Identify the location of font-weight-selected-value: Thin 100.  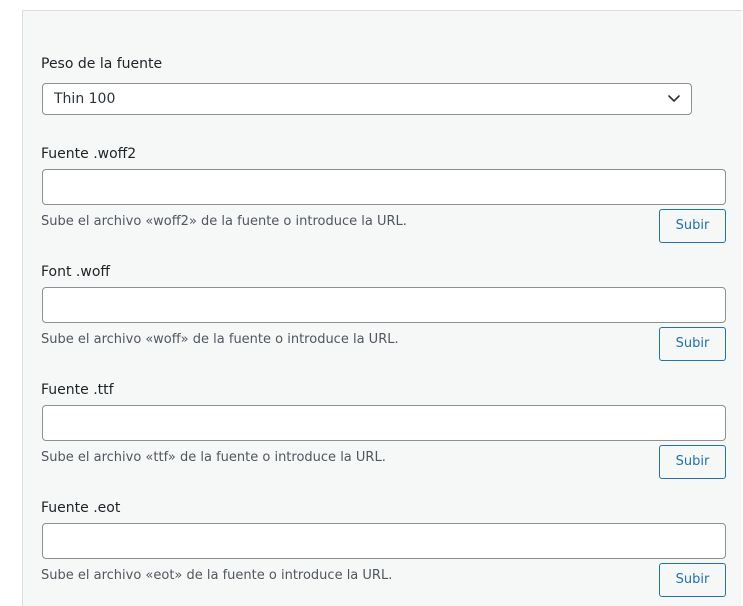
(85, 99).